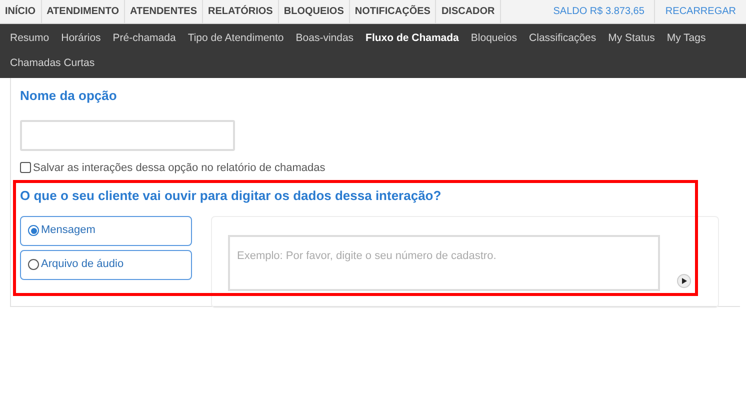 The image size is (746, 419). Describe the element at coordinates (83, 11) in the screenshot. I see `nav-tab: ATENDIMENTO` at that location.